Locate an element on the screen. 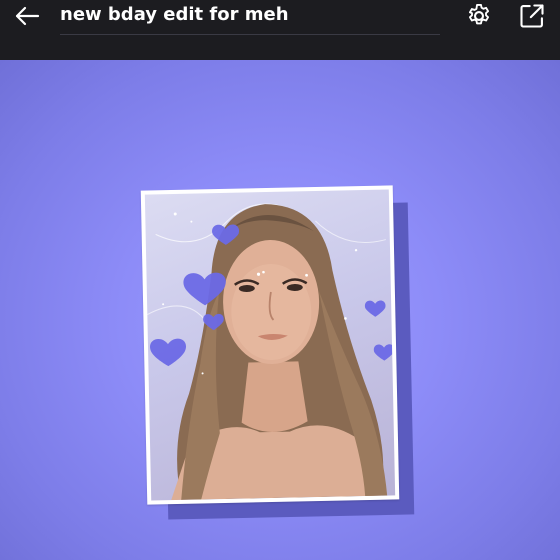 This screenshot has height=560, width=560. open-external-icon is located at coordinates (532, 16).